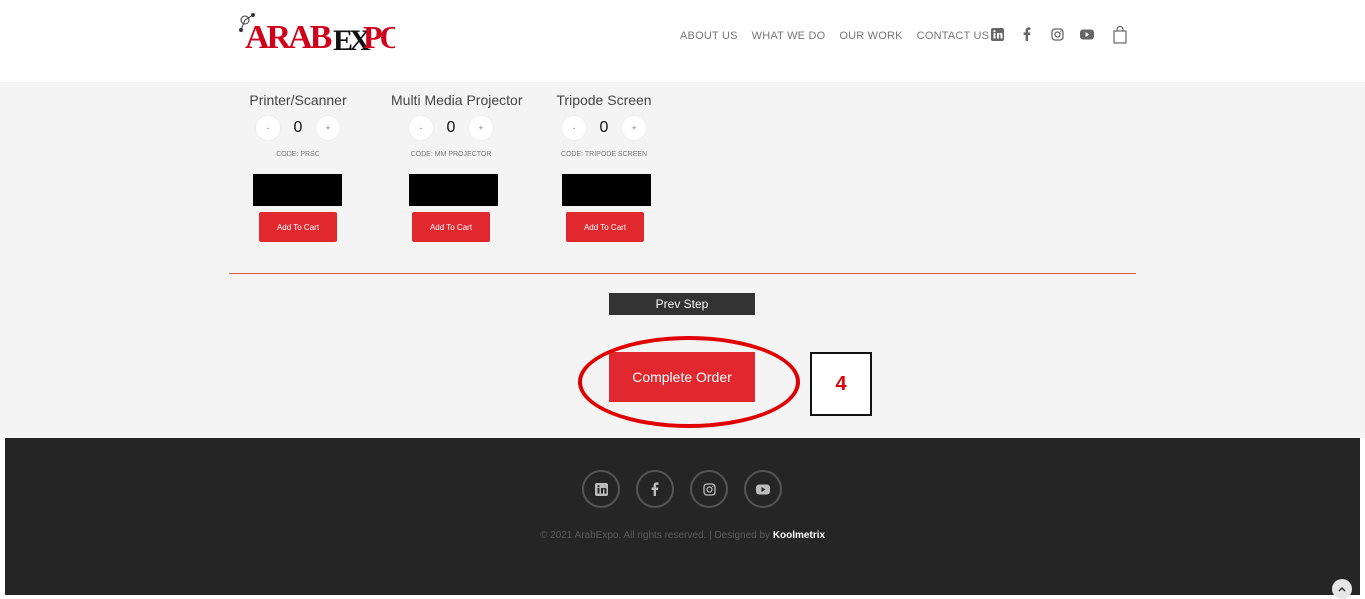 The height and width of the screenshot is (599, 1365). Describe the element at coordinates (682, 304) in the screenshot. I see `prev-step-button: Prev Step` at that location.